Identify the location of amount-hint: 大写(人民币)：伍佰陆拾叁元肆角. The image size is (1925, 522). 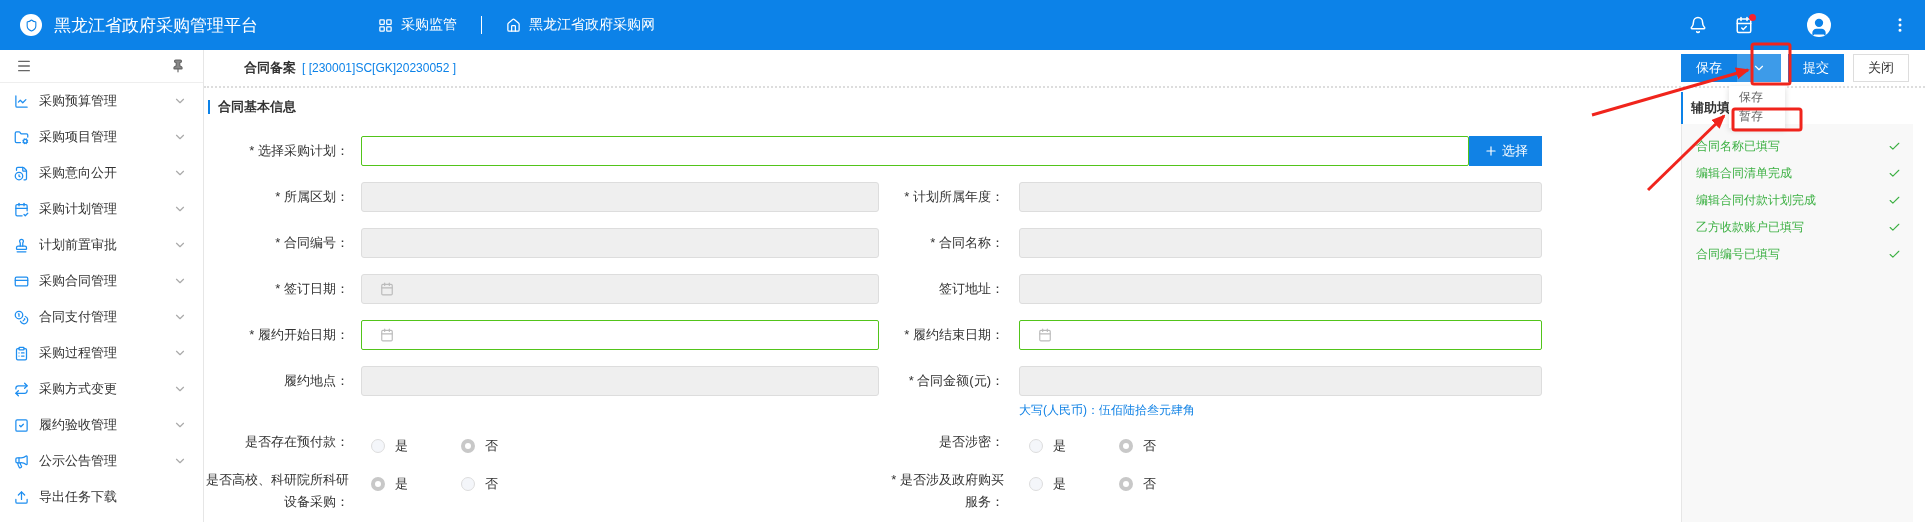
(1107, 410).